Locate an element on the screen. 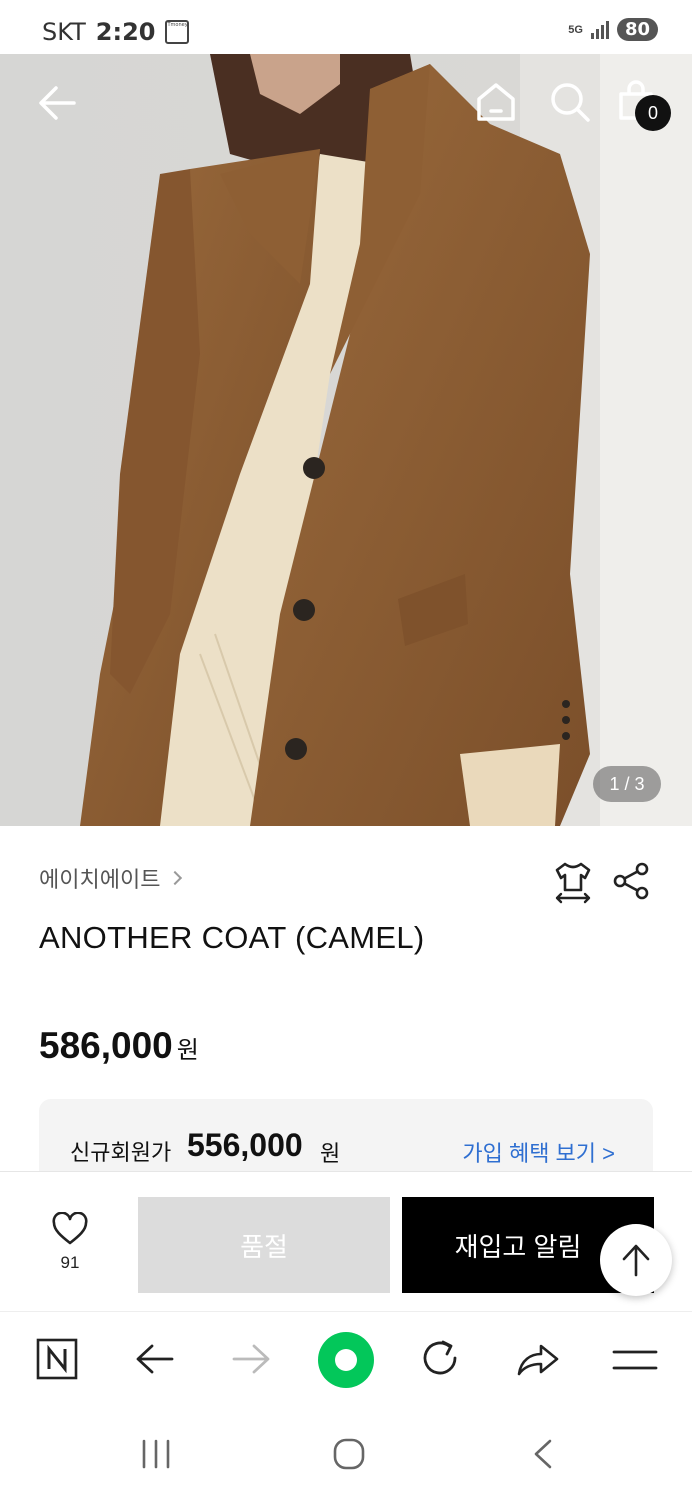  naver-n-icon is located at coordinates (57, 1359).